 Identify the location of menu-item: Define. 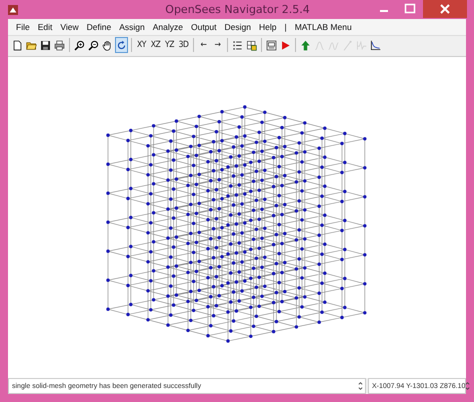
(99, 27).